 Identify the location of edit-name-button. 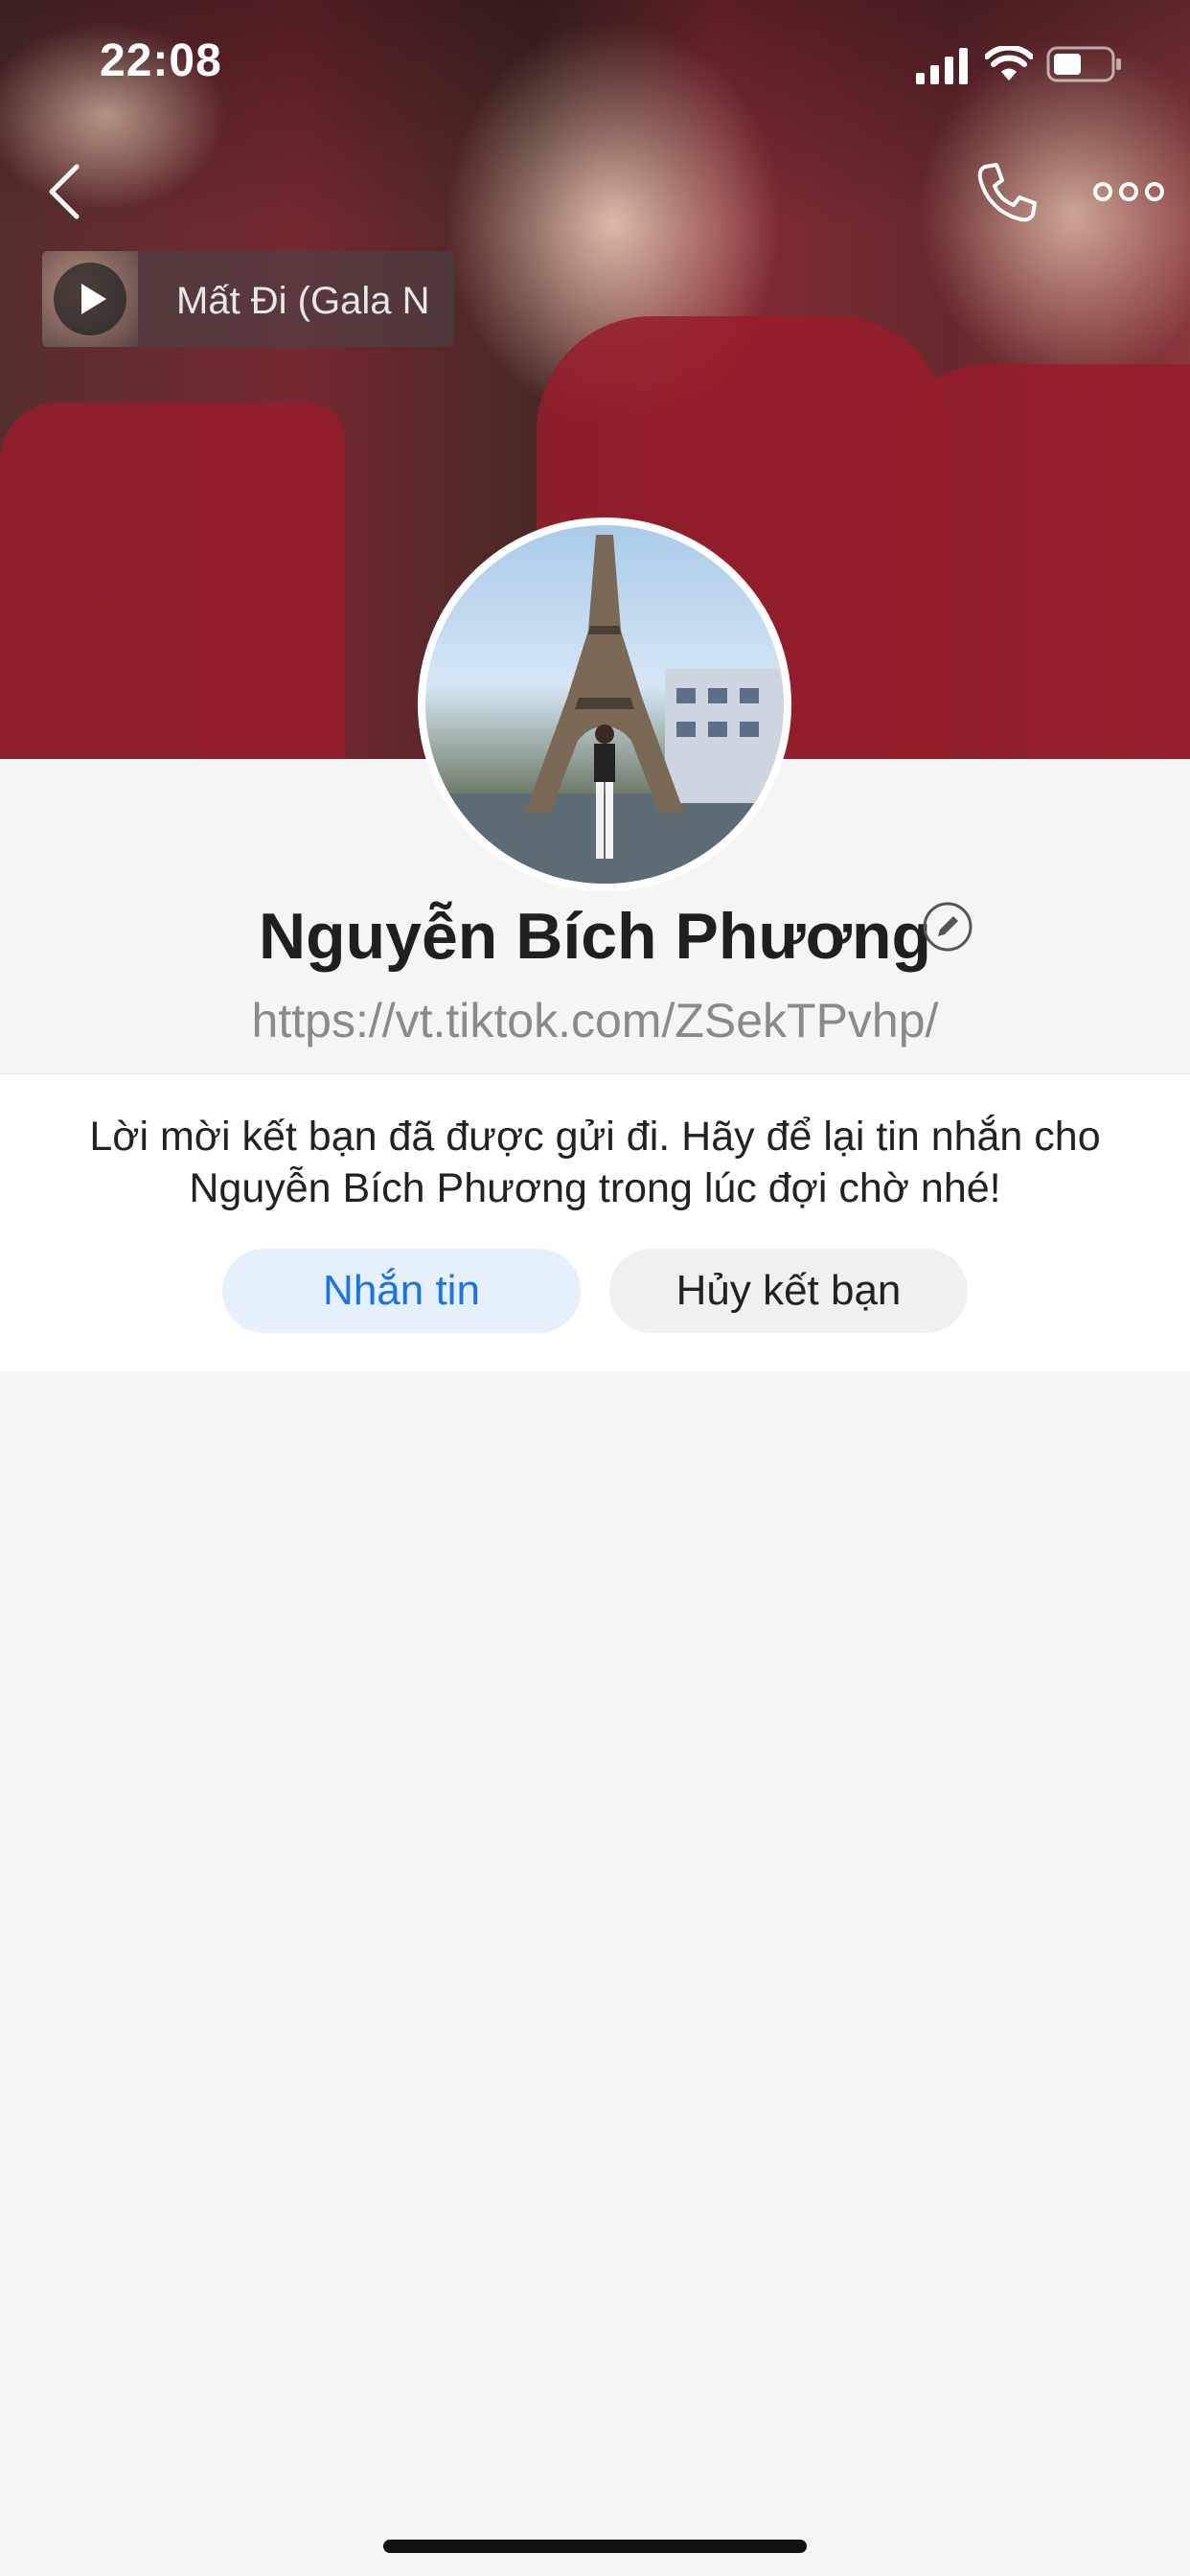
(948, 927).